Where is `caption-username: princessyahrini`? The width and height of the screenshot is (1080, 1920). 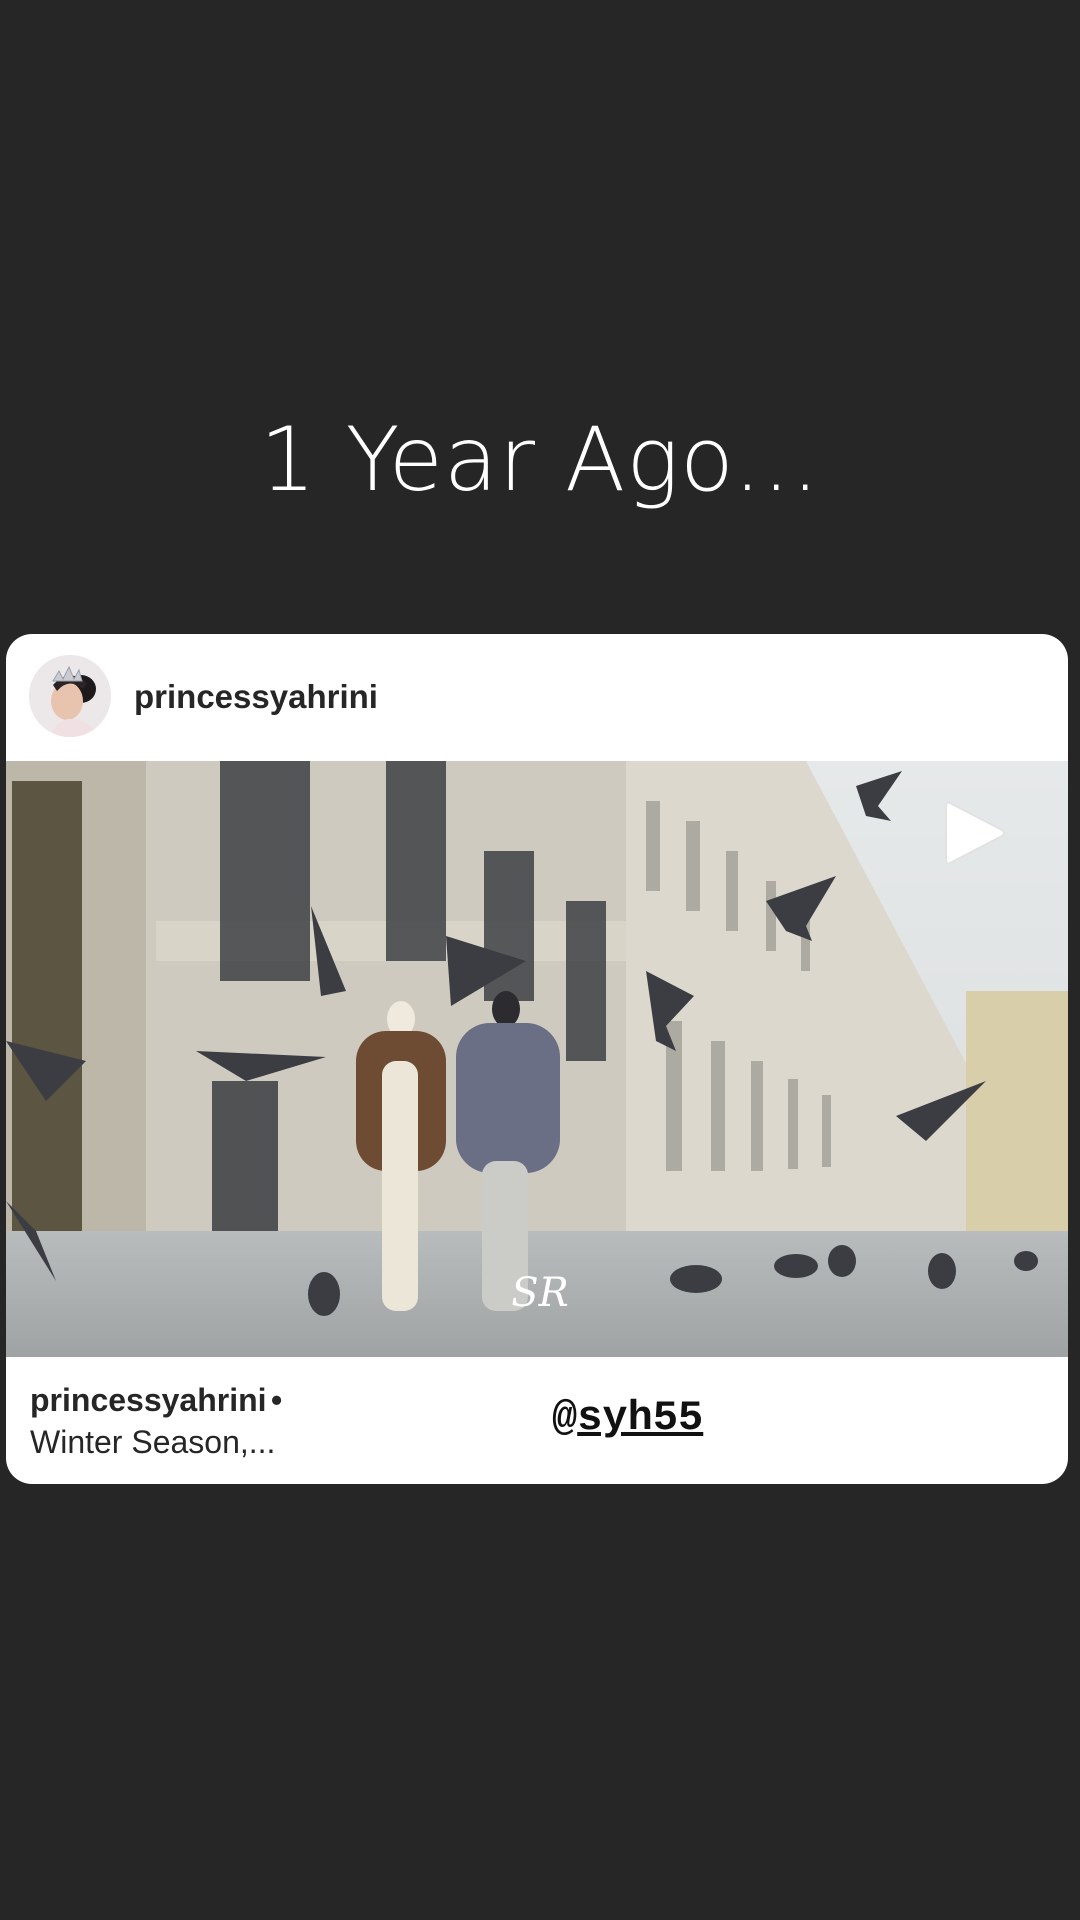 caption-username: princessyahrini is located at coordinates (148, 1400).